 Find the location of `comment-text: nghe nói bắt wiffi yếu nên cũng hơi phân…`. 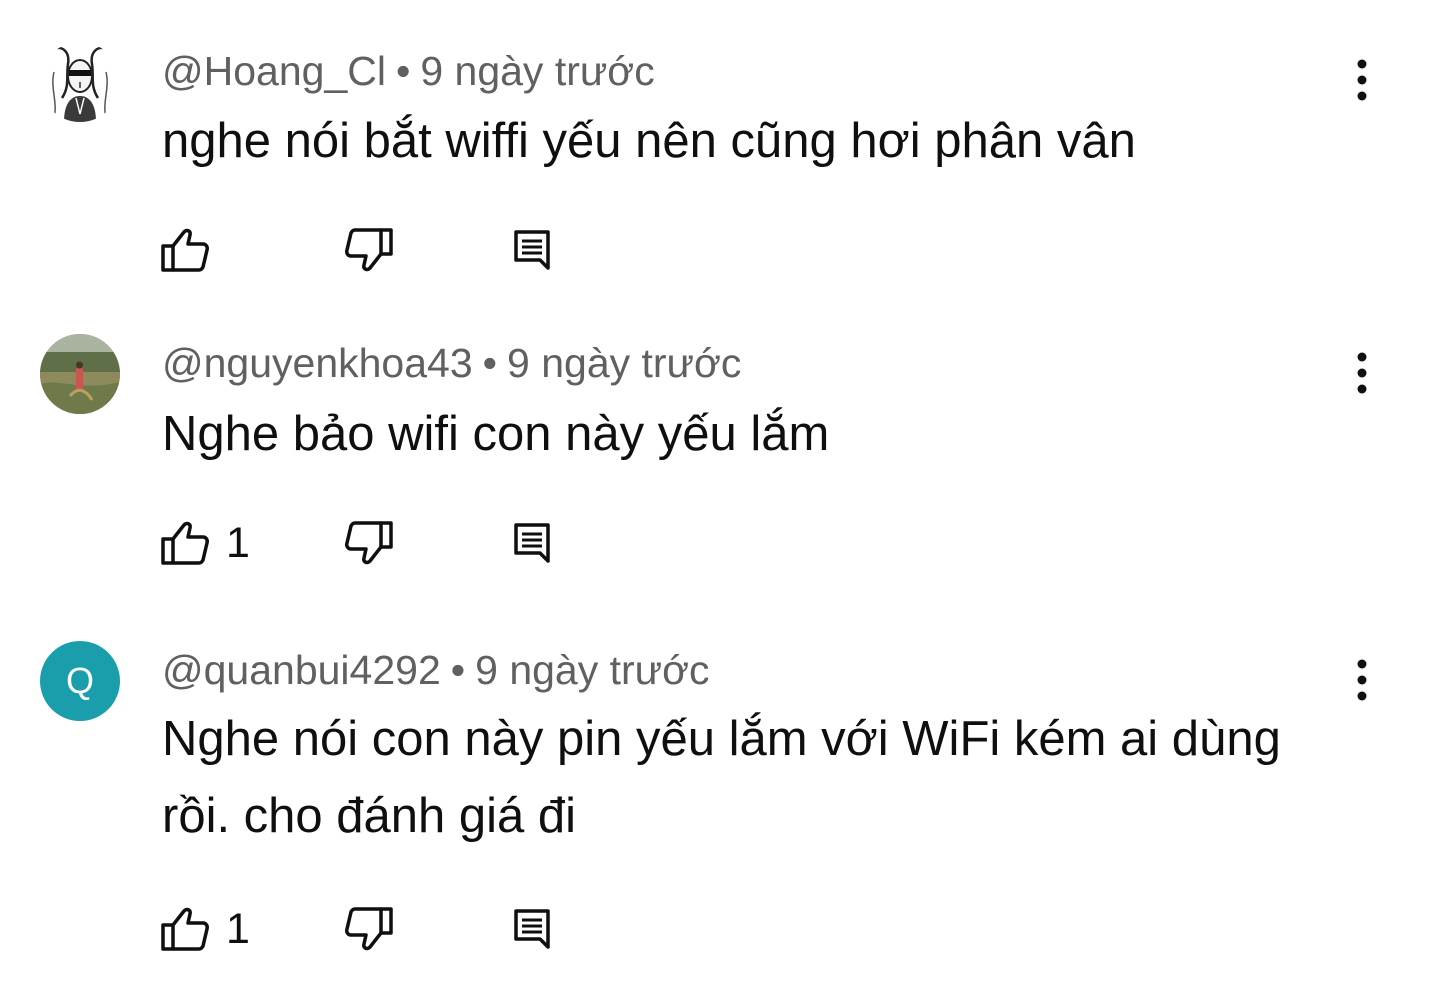

comment-text: nghe nói bắt wiffi yếu nên cũng hơi phân… is located at coordinates (649, 141).